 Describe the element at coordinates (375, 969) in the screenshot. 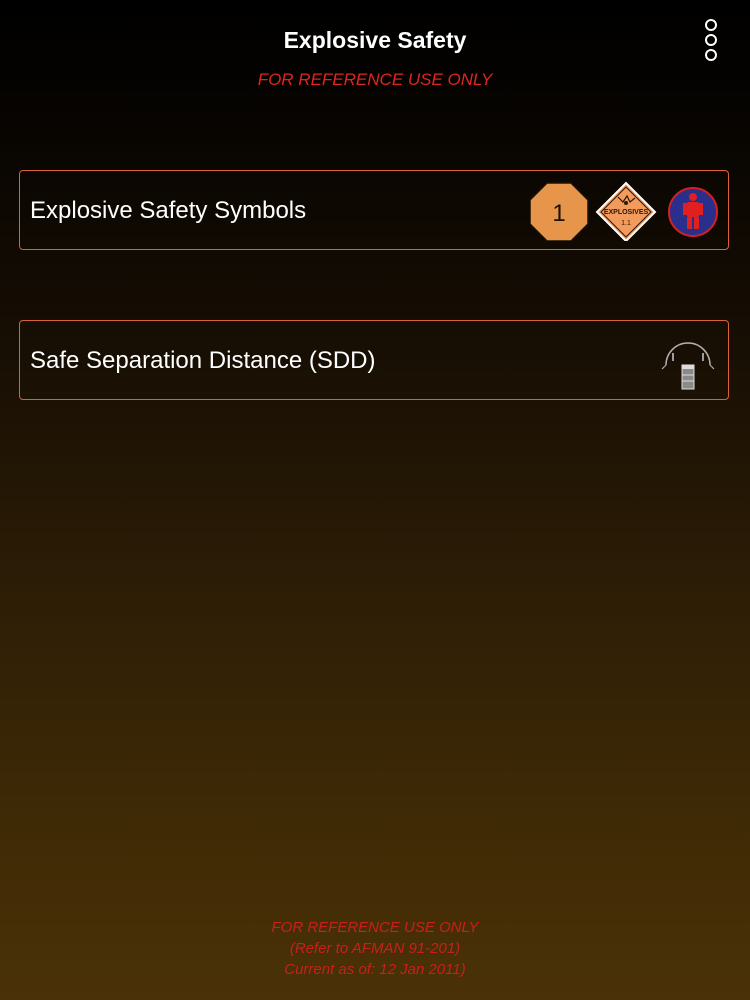

I see `footer-currency-date: Current as of: 12 Jan 2011)` at that location.